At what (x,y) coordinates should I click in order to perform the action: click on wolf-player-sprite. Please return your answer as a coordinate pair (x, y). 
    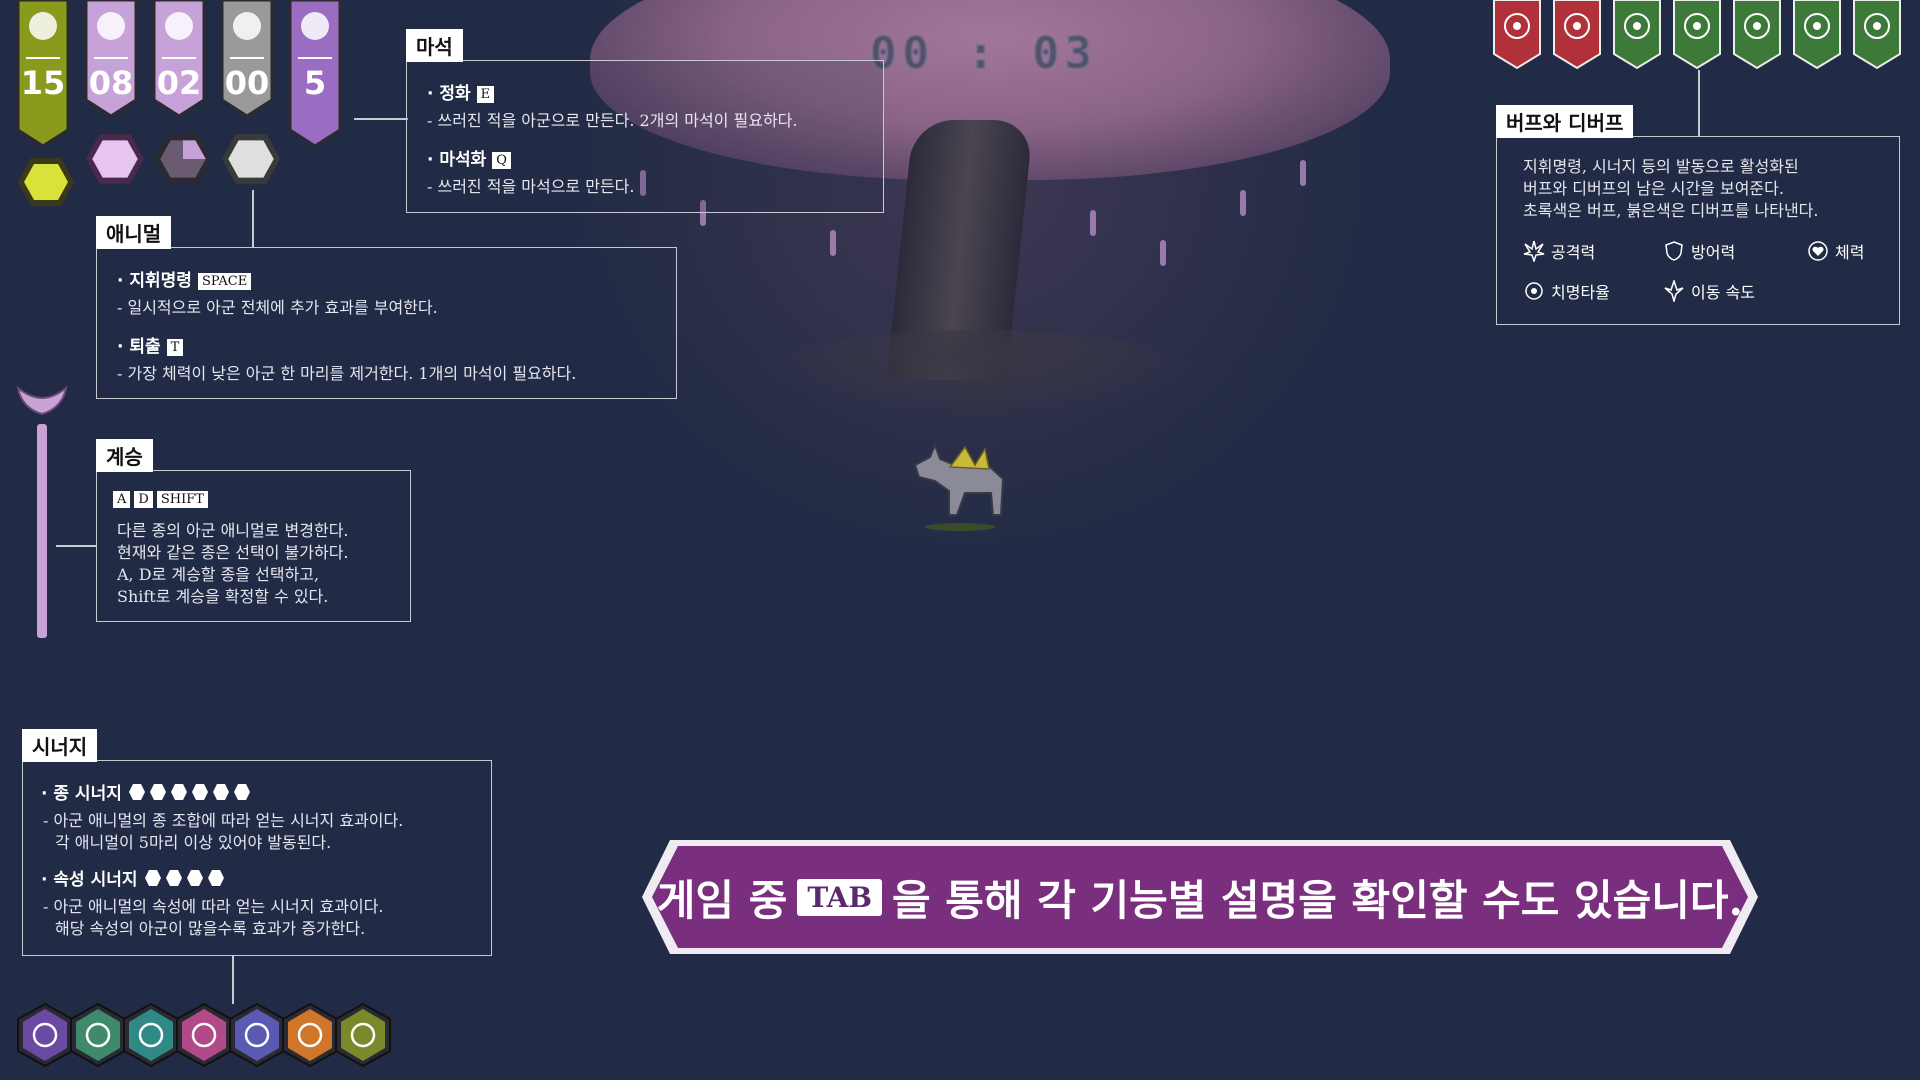
    Looking at the image, I should click on (960, 485).